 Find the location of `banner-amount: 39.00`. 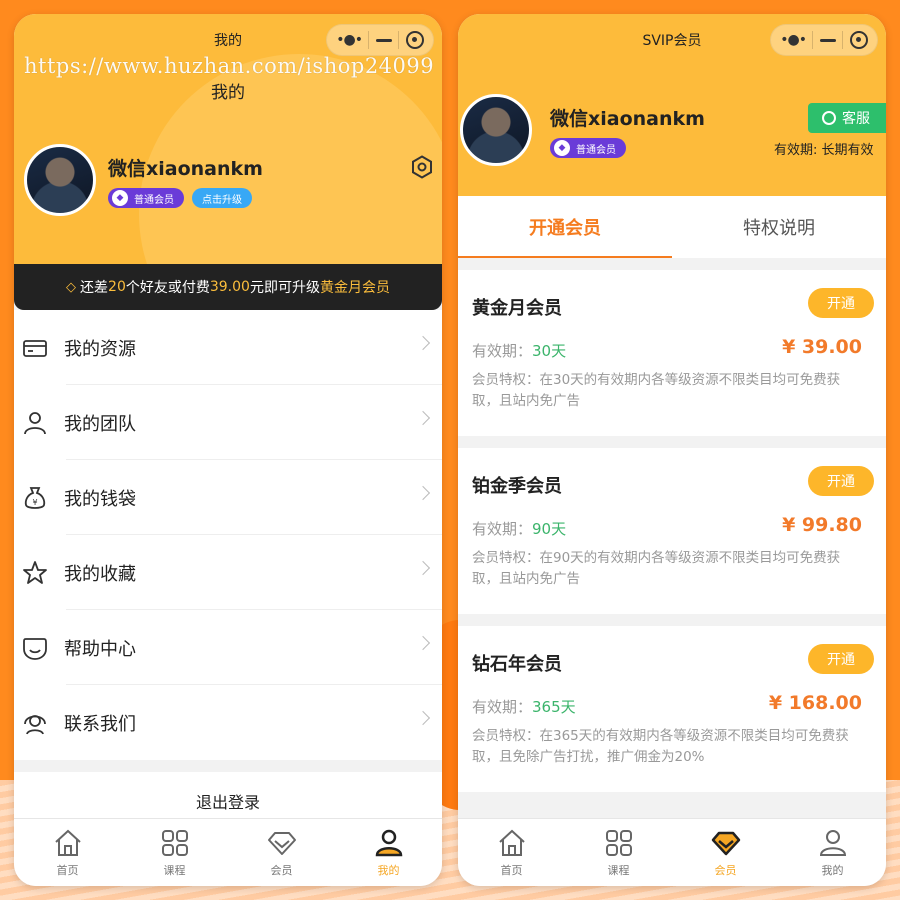

banner-amount: 39.00 is located at coordinates (229, 287).